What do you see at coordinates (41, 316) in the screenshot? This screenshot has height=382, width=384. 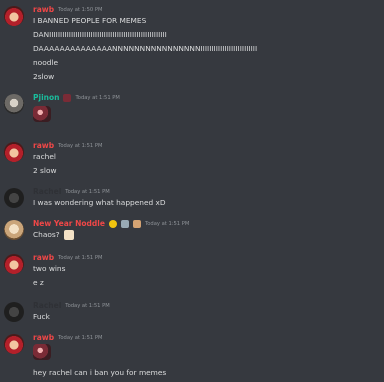 I see `message-text: Fuck` at bounding box center [41, 316].